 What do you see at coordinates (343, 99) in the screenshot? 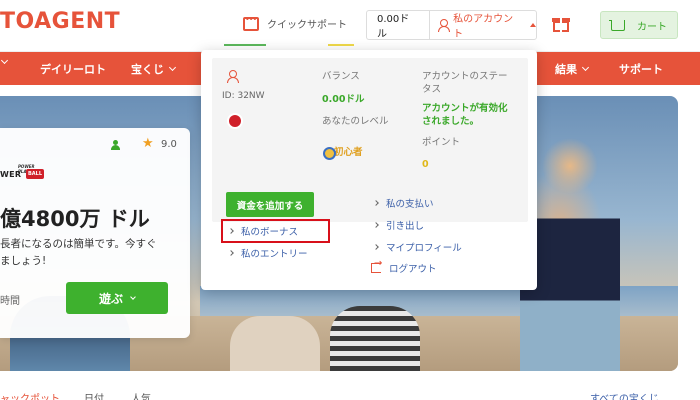
I see `balance-value: 0.00ドル` at bounding box center [343, 99].